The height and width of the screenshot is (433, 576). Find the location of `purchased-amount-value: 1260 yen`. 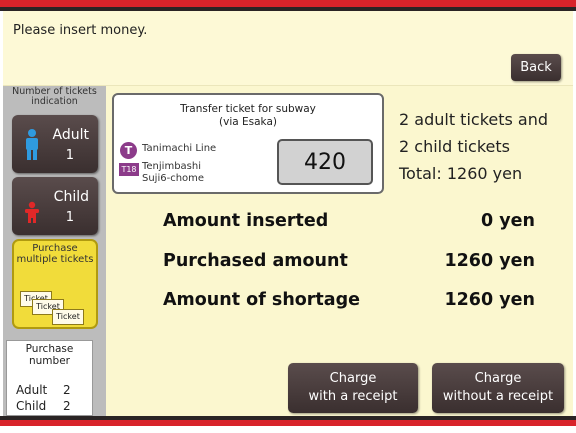

purchased-amount-value: 1260 yen is located at coordinates (489, 261).